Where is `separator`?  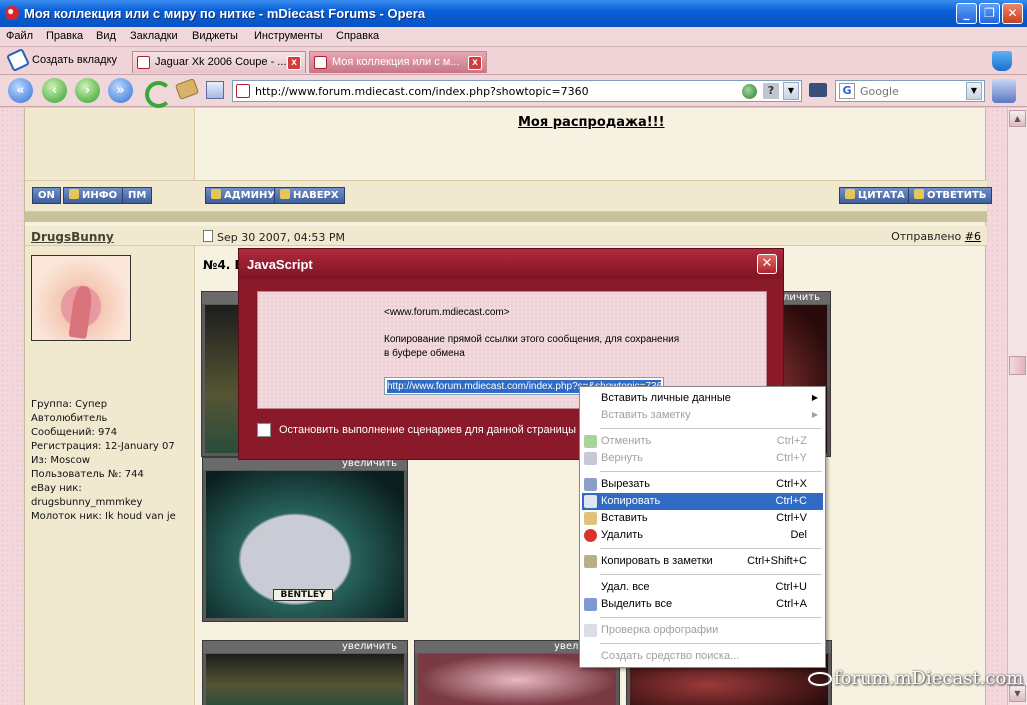 separator is located at coordinates (506, 217).